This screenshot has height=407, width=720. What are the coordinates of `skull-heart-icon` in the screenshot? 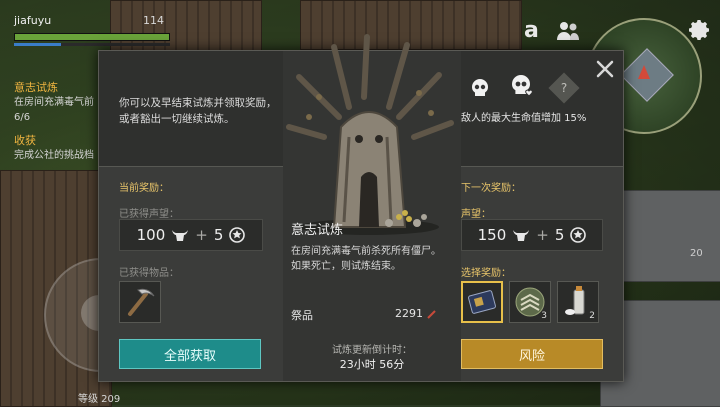 It's located at (522, 86).